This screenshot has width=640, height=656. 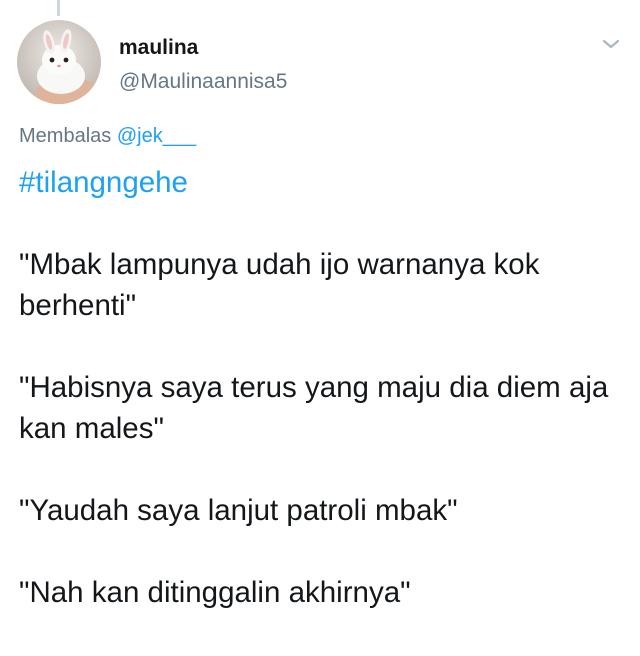 I want to click on tweet-paragraph: "Nah kan ditinggalin akhirnya", so click(x=215, y=592).